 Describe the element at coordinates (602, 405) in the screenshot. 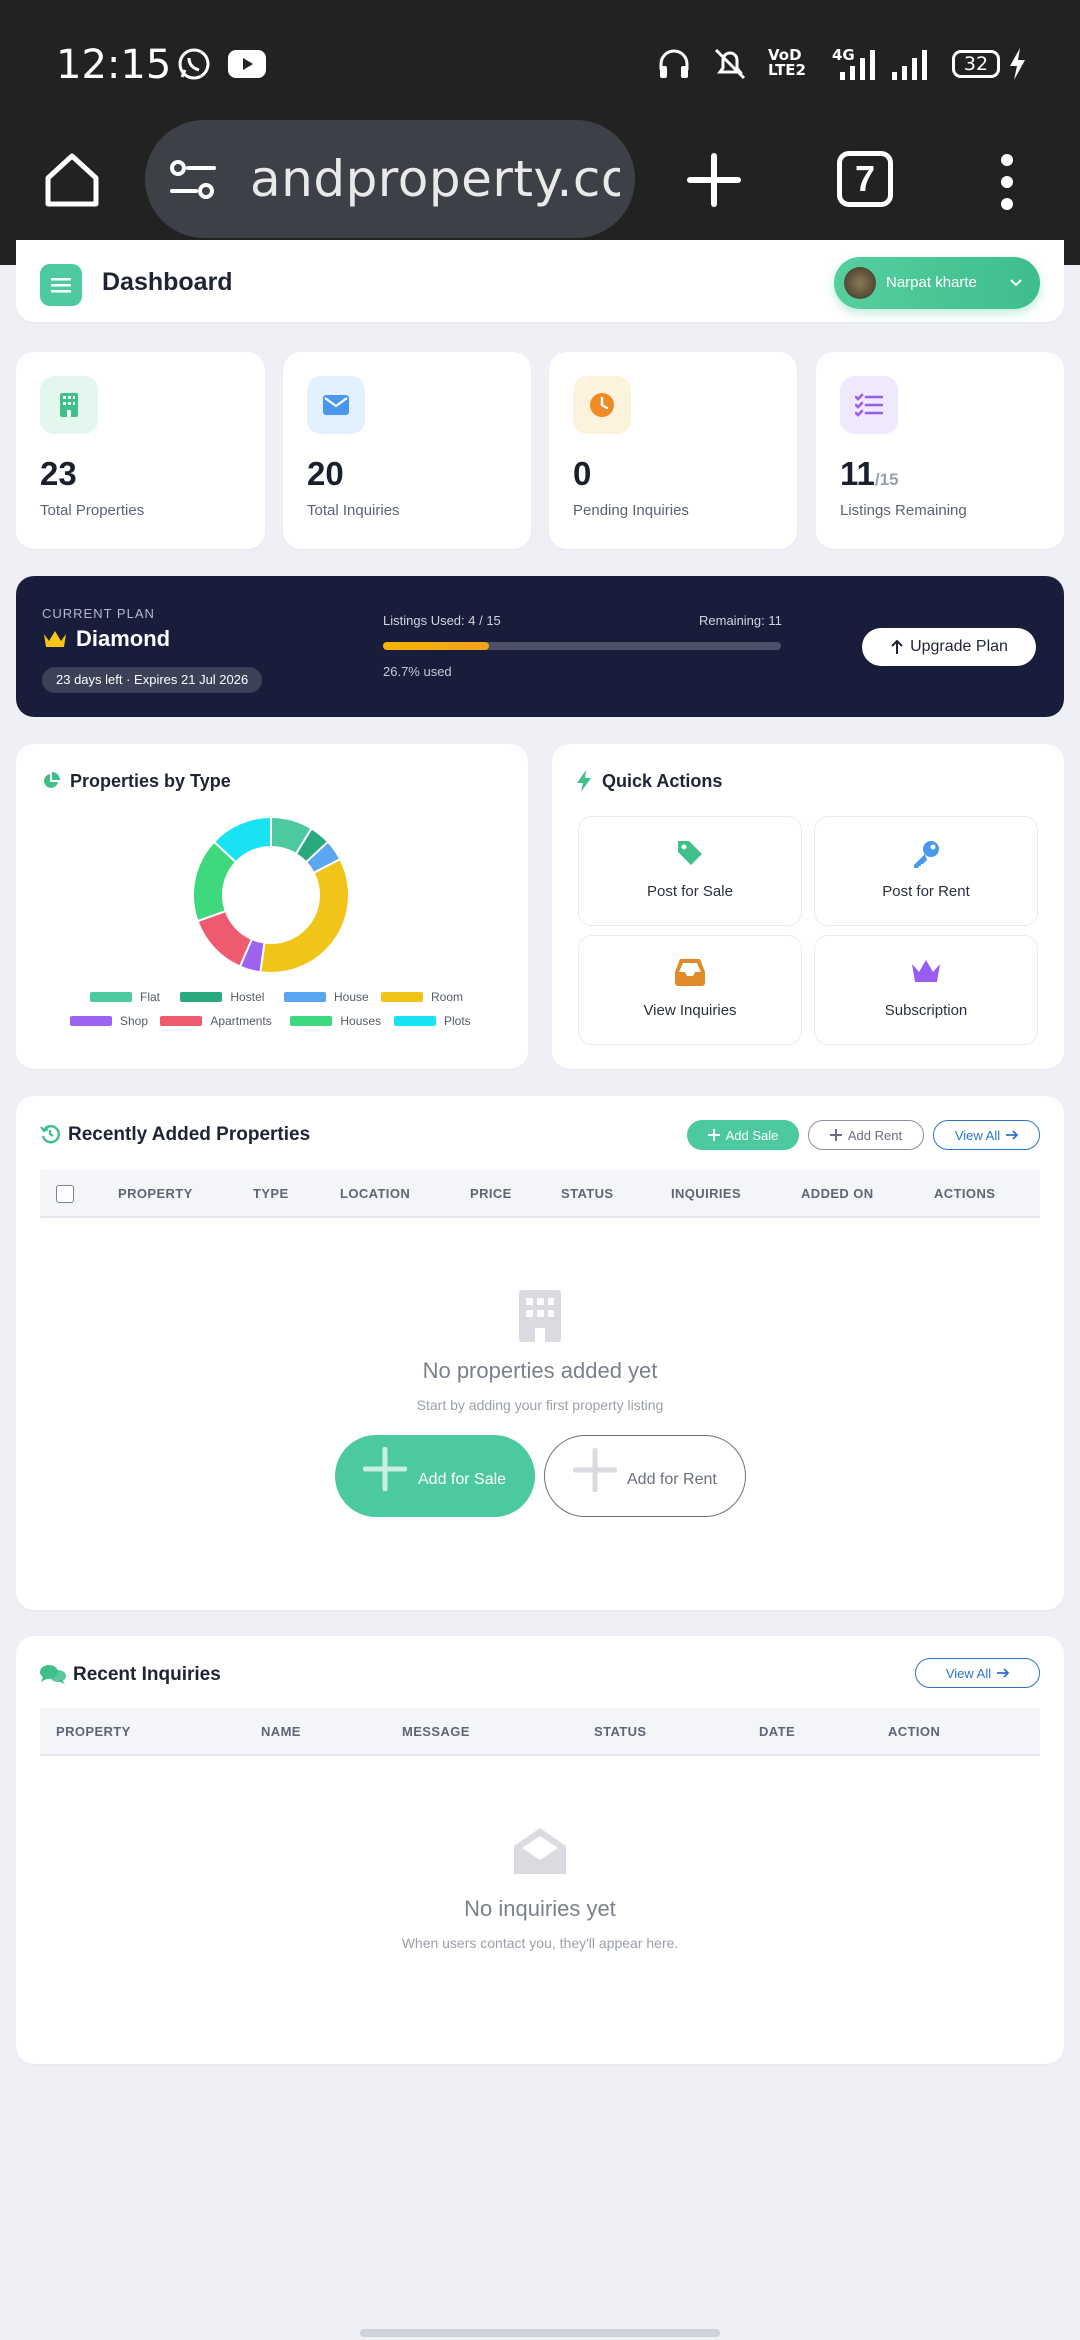

I see `clock-icon` at that location.